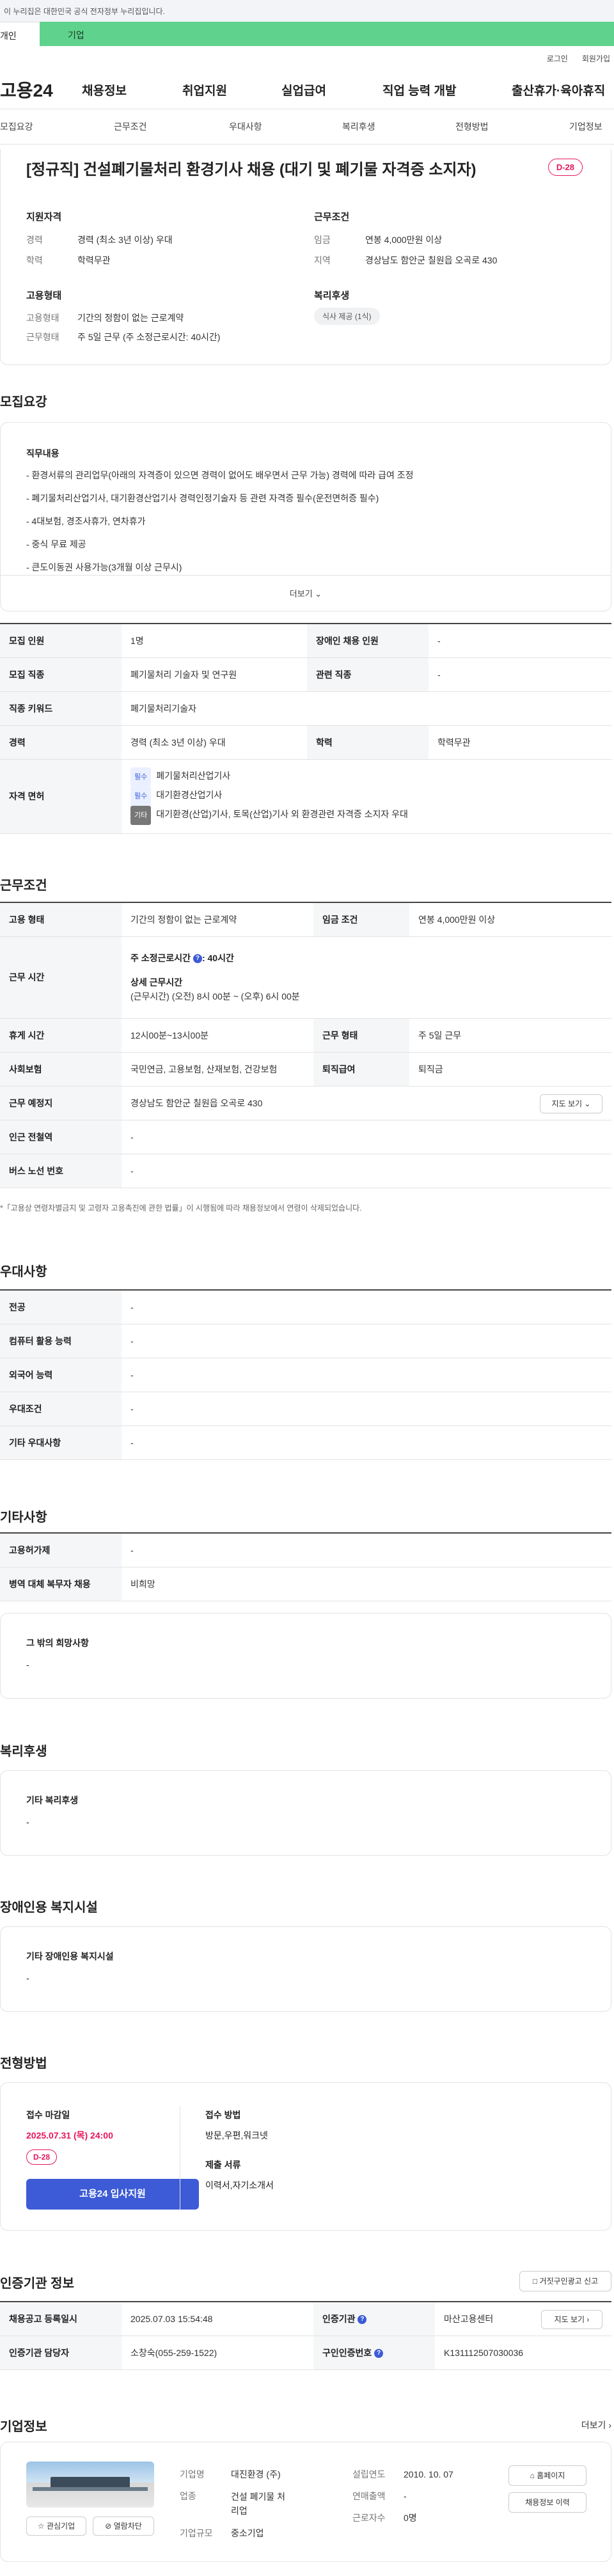 The width and height of the screenshot is (614, 2576). Describe the element at coordinates (217, 1069) in the screenshot. I see `table-cell: 국민연금, 고용보험, 산재보험, 건강보험` at that location.